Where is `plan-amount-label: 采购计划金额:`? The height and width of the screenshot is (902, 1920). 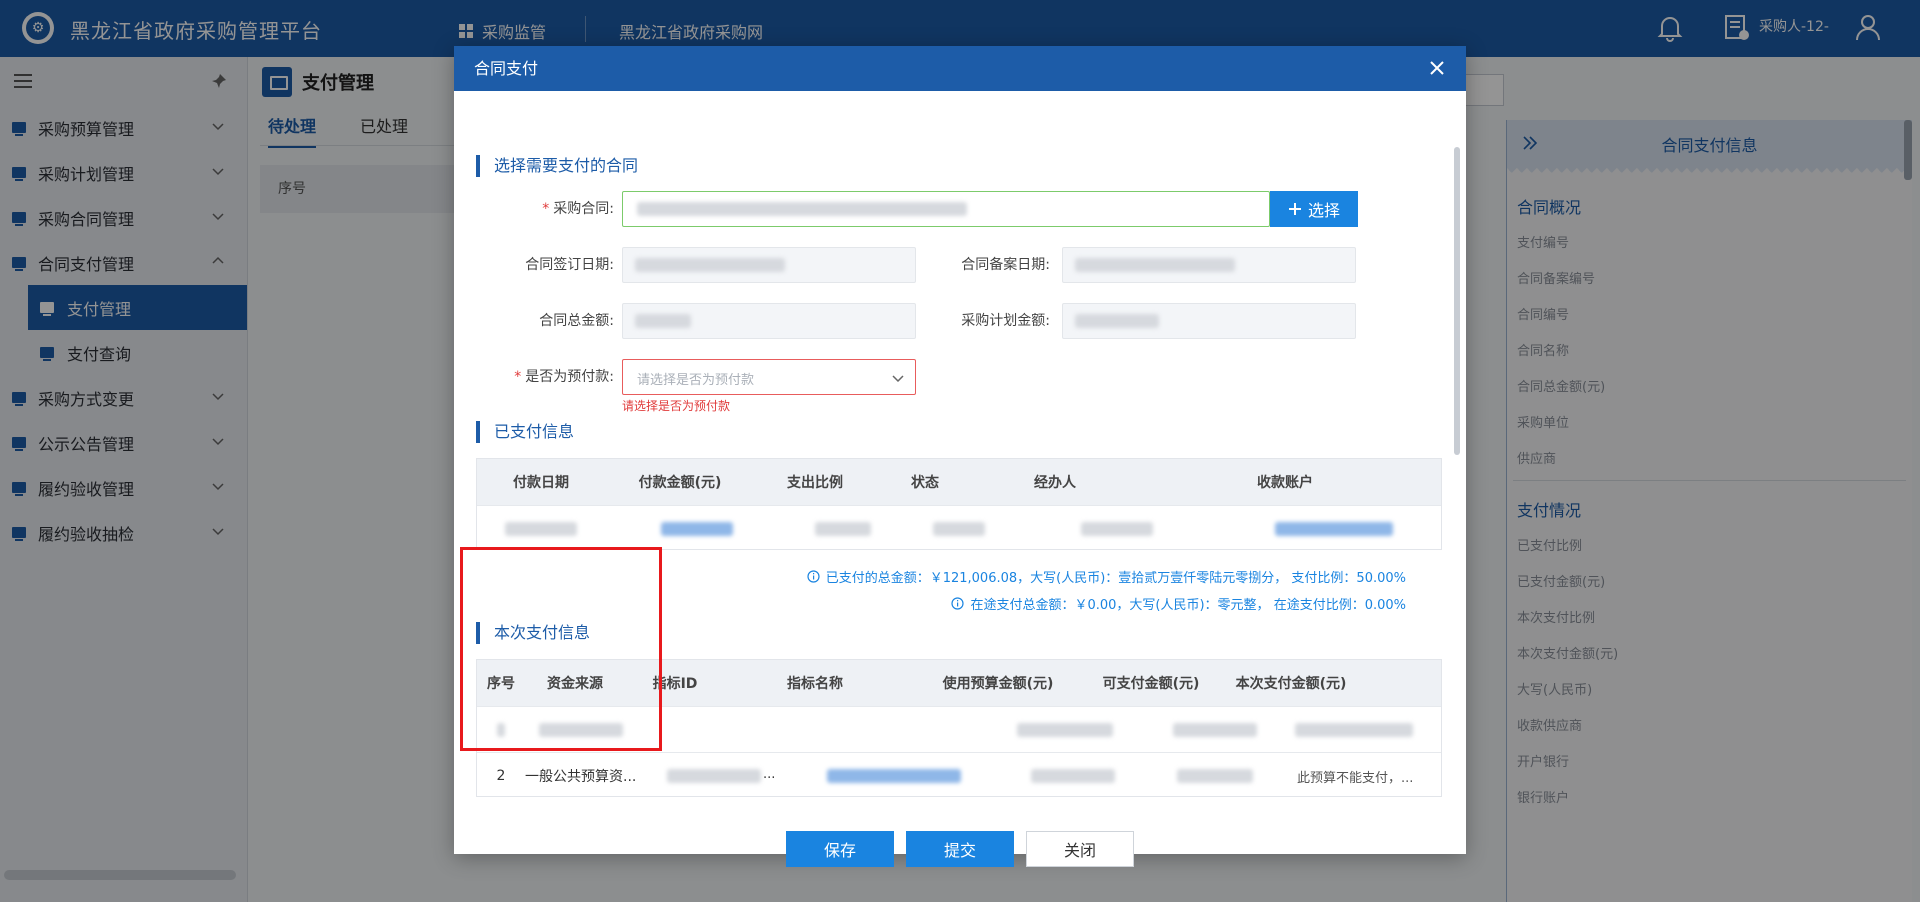
plan-amount-label: 采购计划金额: is located at coordinates (1005, 321).